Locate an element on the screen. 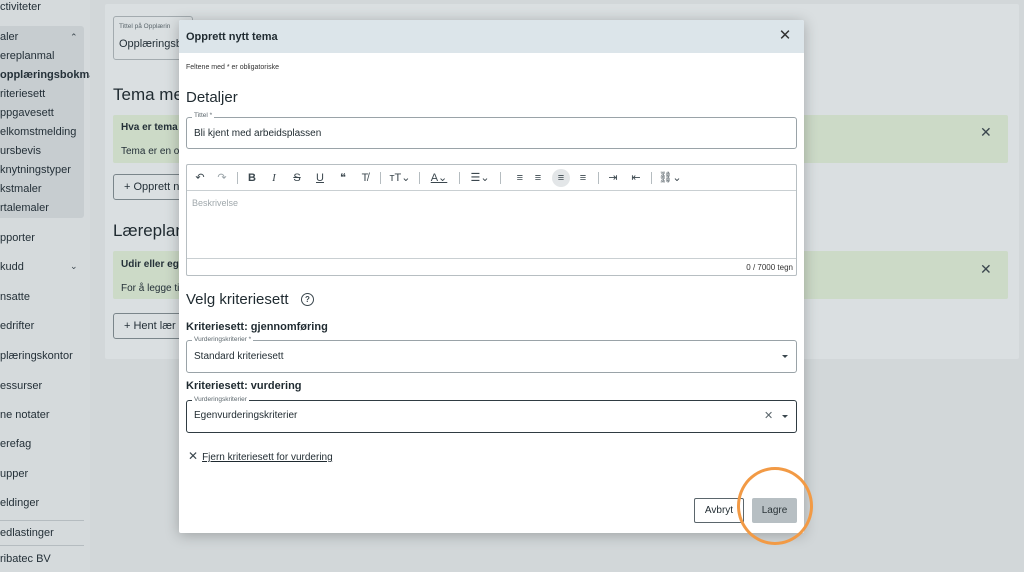 This screenshot has height=572, width=1024. dialog-header: Opprett nytt tema ✕ is located at coordinates (491, 36).